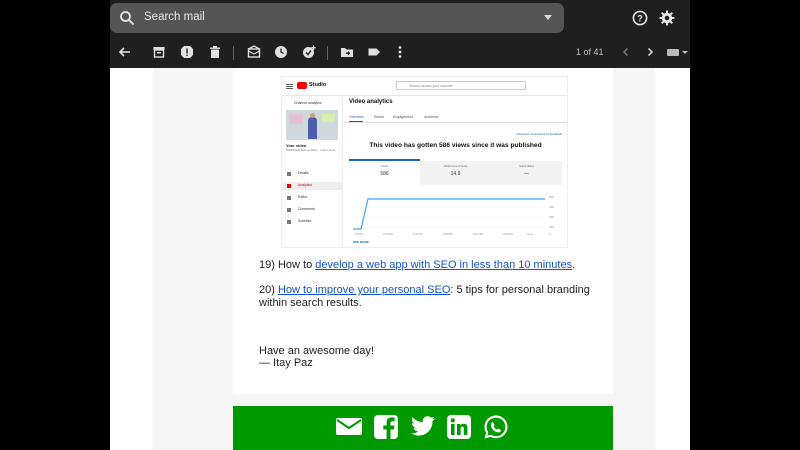 The image size is (800, 450). I want to click on clock-icon, so click(281, 52).